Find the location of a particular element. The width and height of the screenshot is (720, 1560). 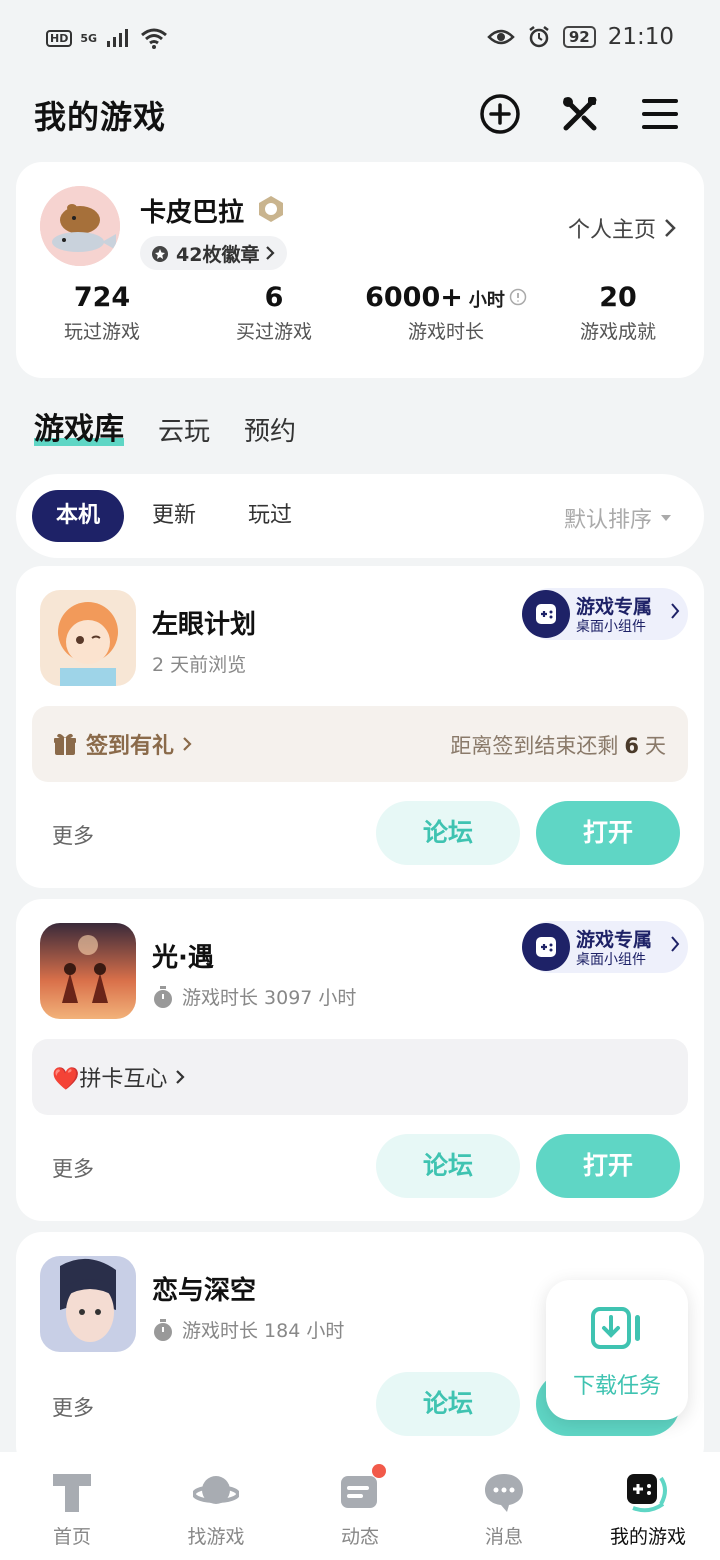

stat-unit: 小时 is located at coordinates (486, 300).